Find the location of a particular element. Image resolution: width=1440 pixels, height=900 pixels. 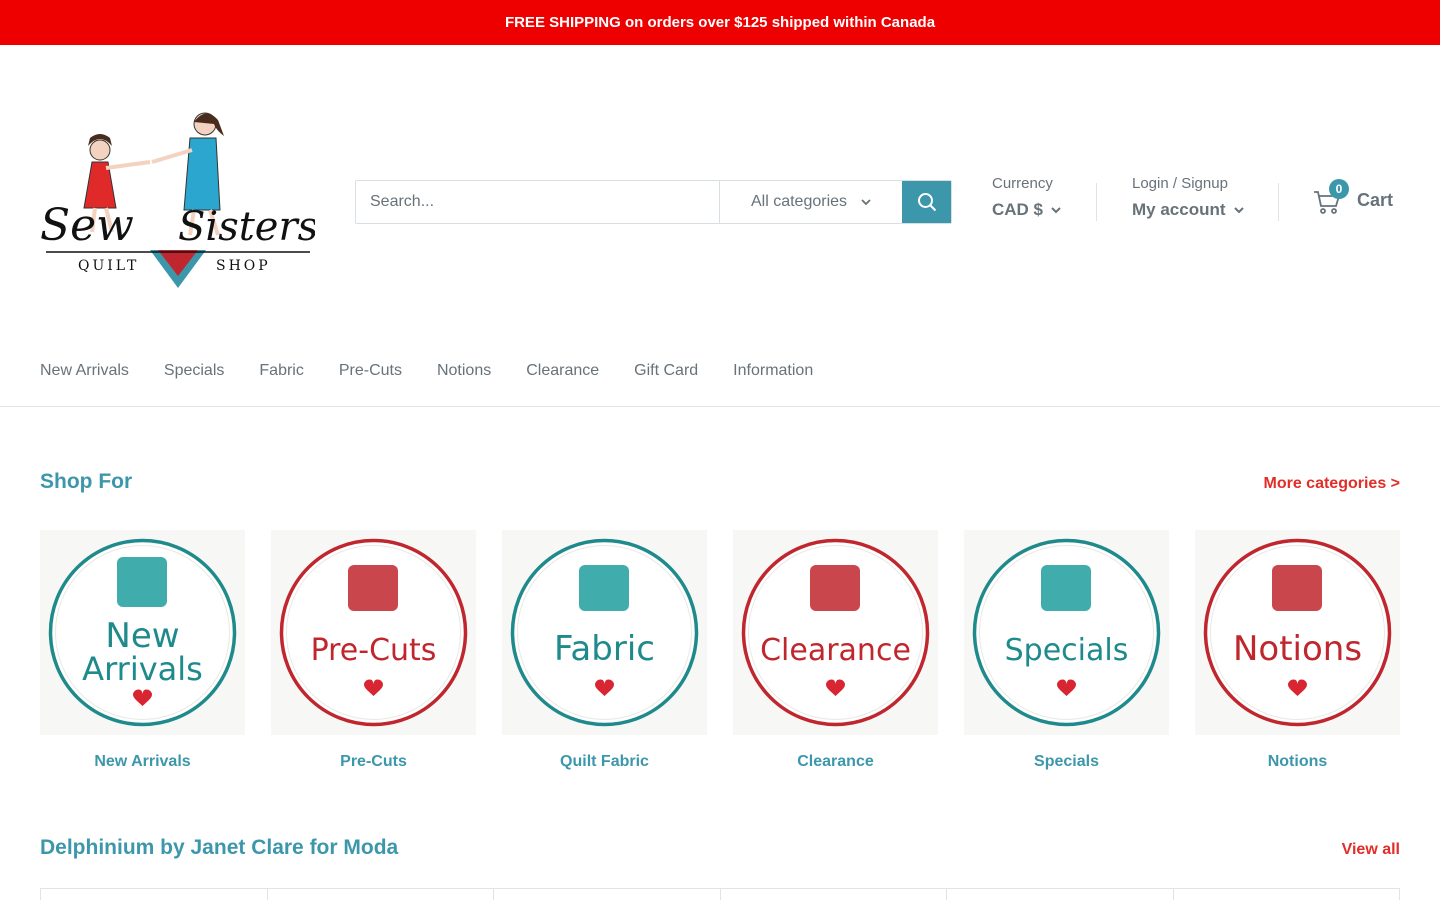

store-logo: Sew Sisters QUILT SHOP is located at coordinates (179, 202).